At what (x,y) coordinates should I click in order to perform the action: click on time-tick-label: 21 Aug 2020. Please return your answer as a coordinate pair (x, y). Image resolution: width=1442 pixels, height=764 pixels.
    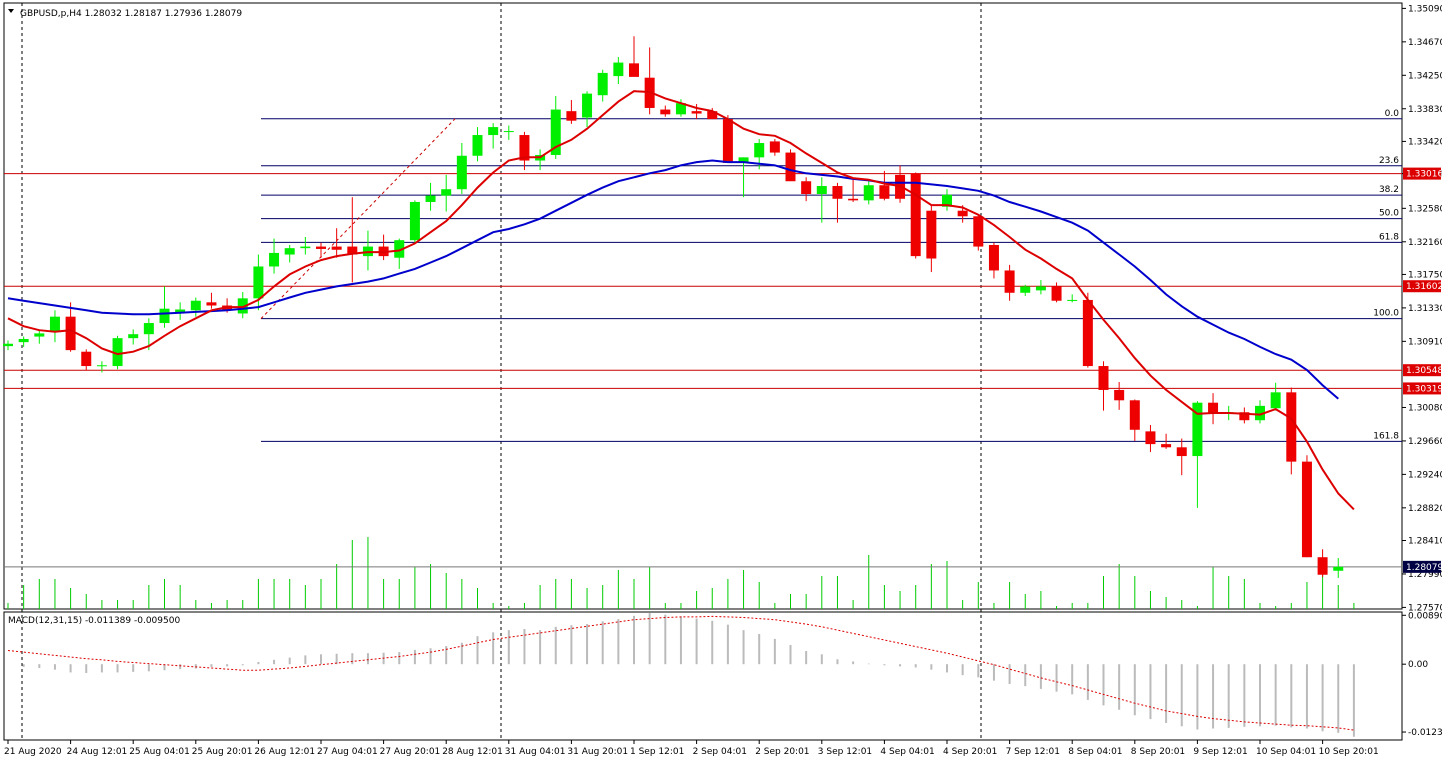
    Looking at the image, I should click on (33, 752).